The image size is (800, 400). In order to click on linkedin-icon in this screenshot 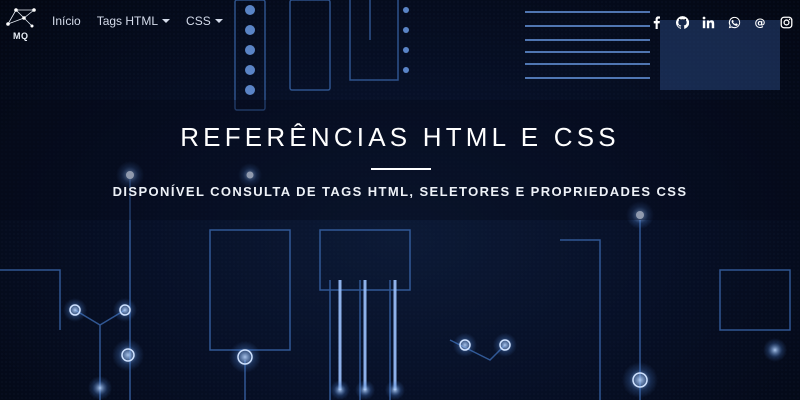, I will do `click(708, 22)`.